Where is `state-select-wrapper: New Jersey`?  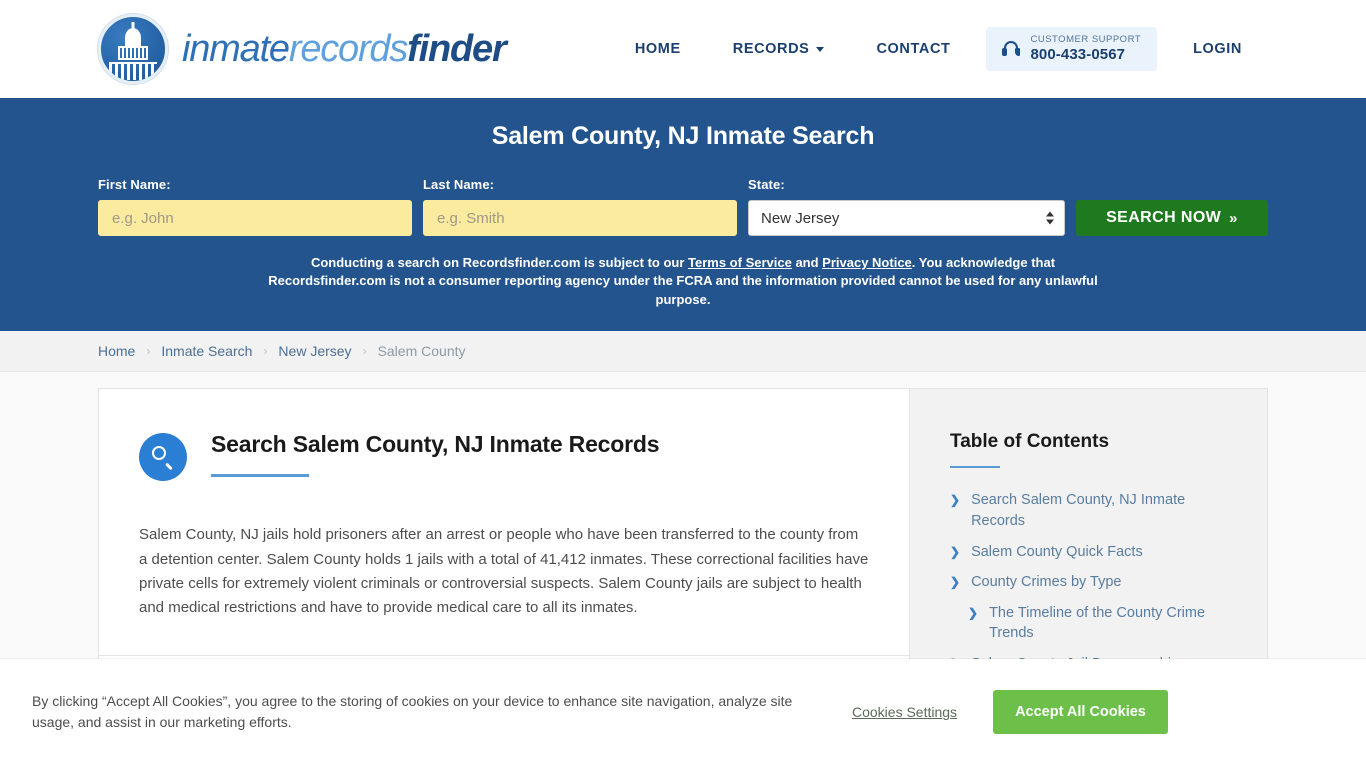
state-select-wrapper: New Jersey is located at coordinates (906, 218).